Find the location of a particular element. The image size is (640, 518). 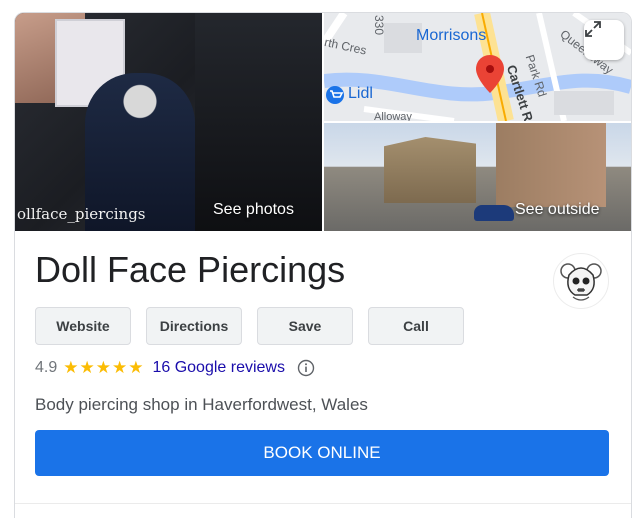

call-button: Call is located at coordinates (416, 326).